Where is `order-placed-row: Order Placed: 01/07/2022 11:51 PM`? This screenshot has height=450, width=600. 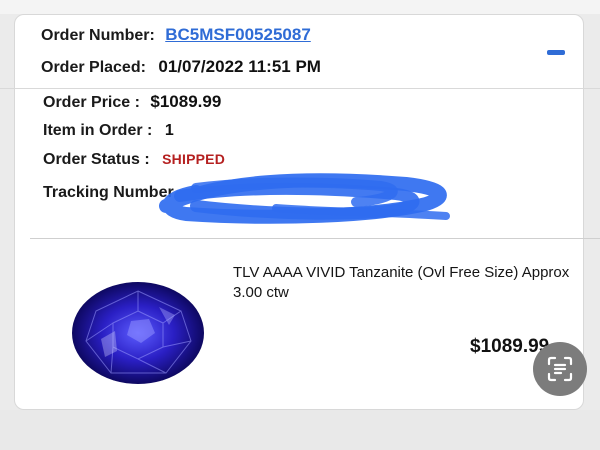
order-placed-row: Order Placed: 01/07/2022 11:51 PM is located at coordinates (181, 67).